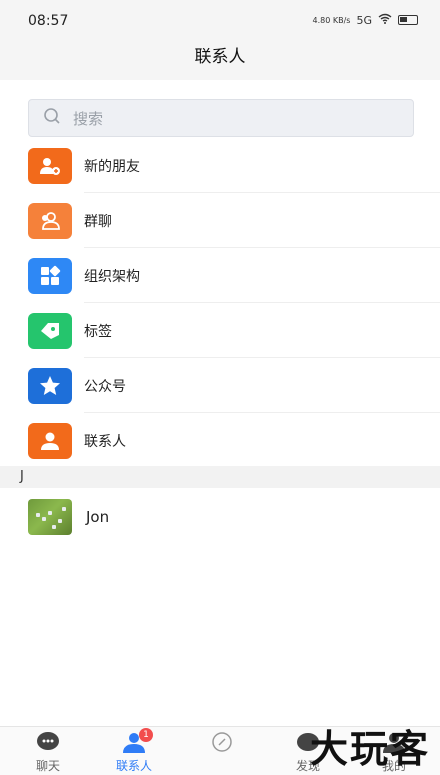  What do you see at coordinates (221, 118) in the screenshot?
I see `search-input: 搜索` at bounding box center [221, 118].